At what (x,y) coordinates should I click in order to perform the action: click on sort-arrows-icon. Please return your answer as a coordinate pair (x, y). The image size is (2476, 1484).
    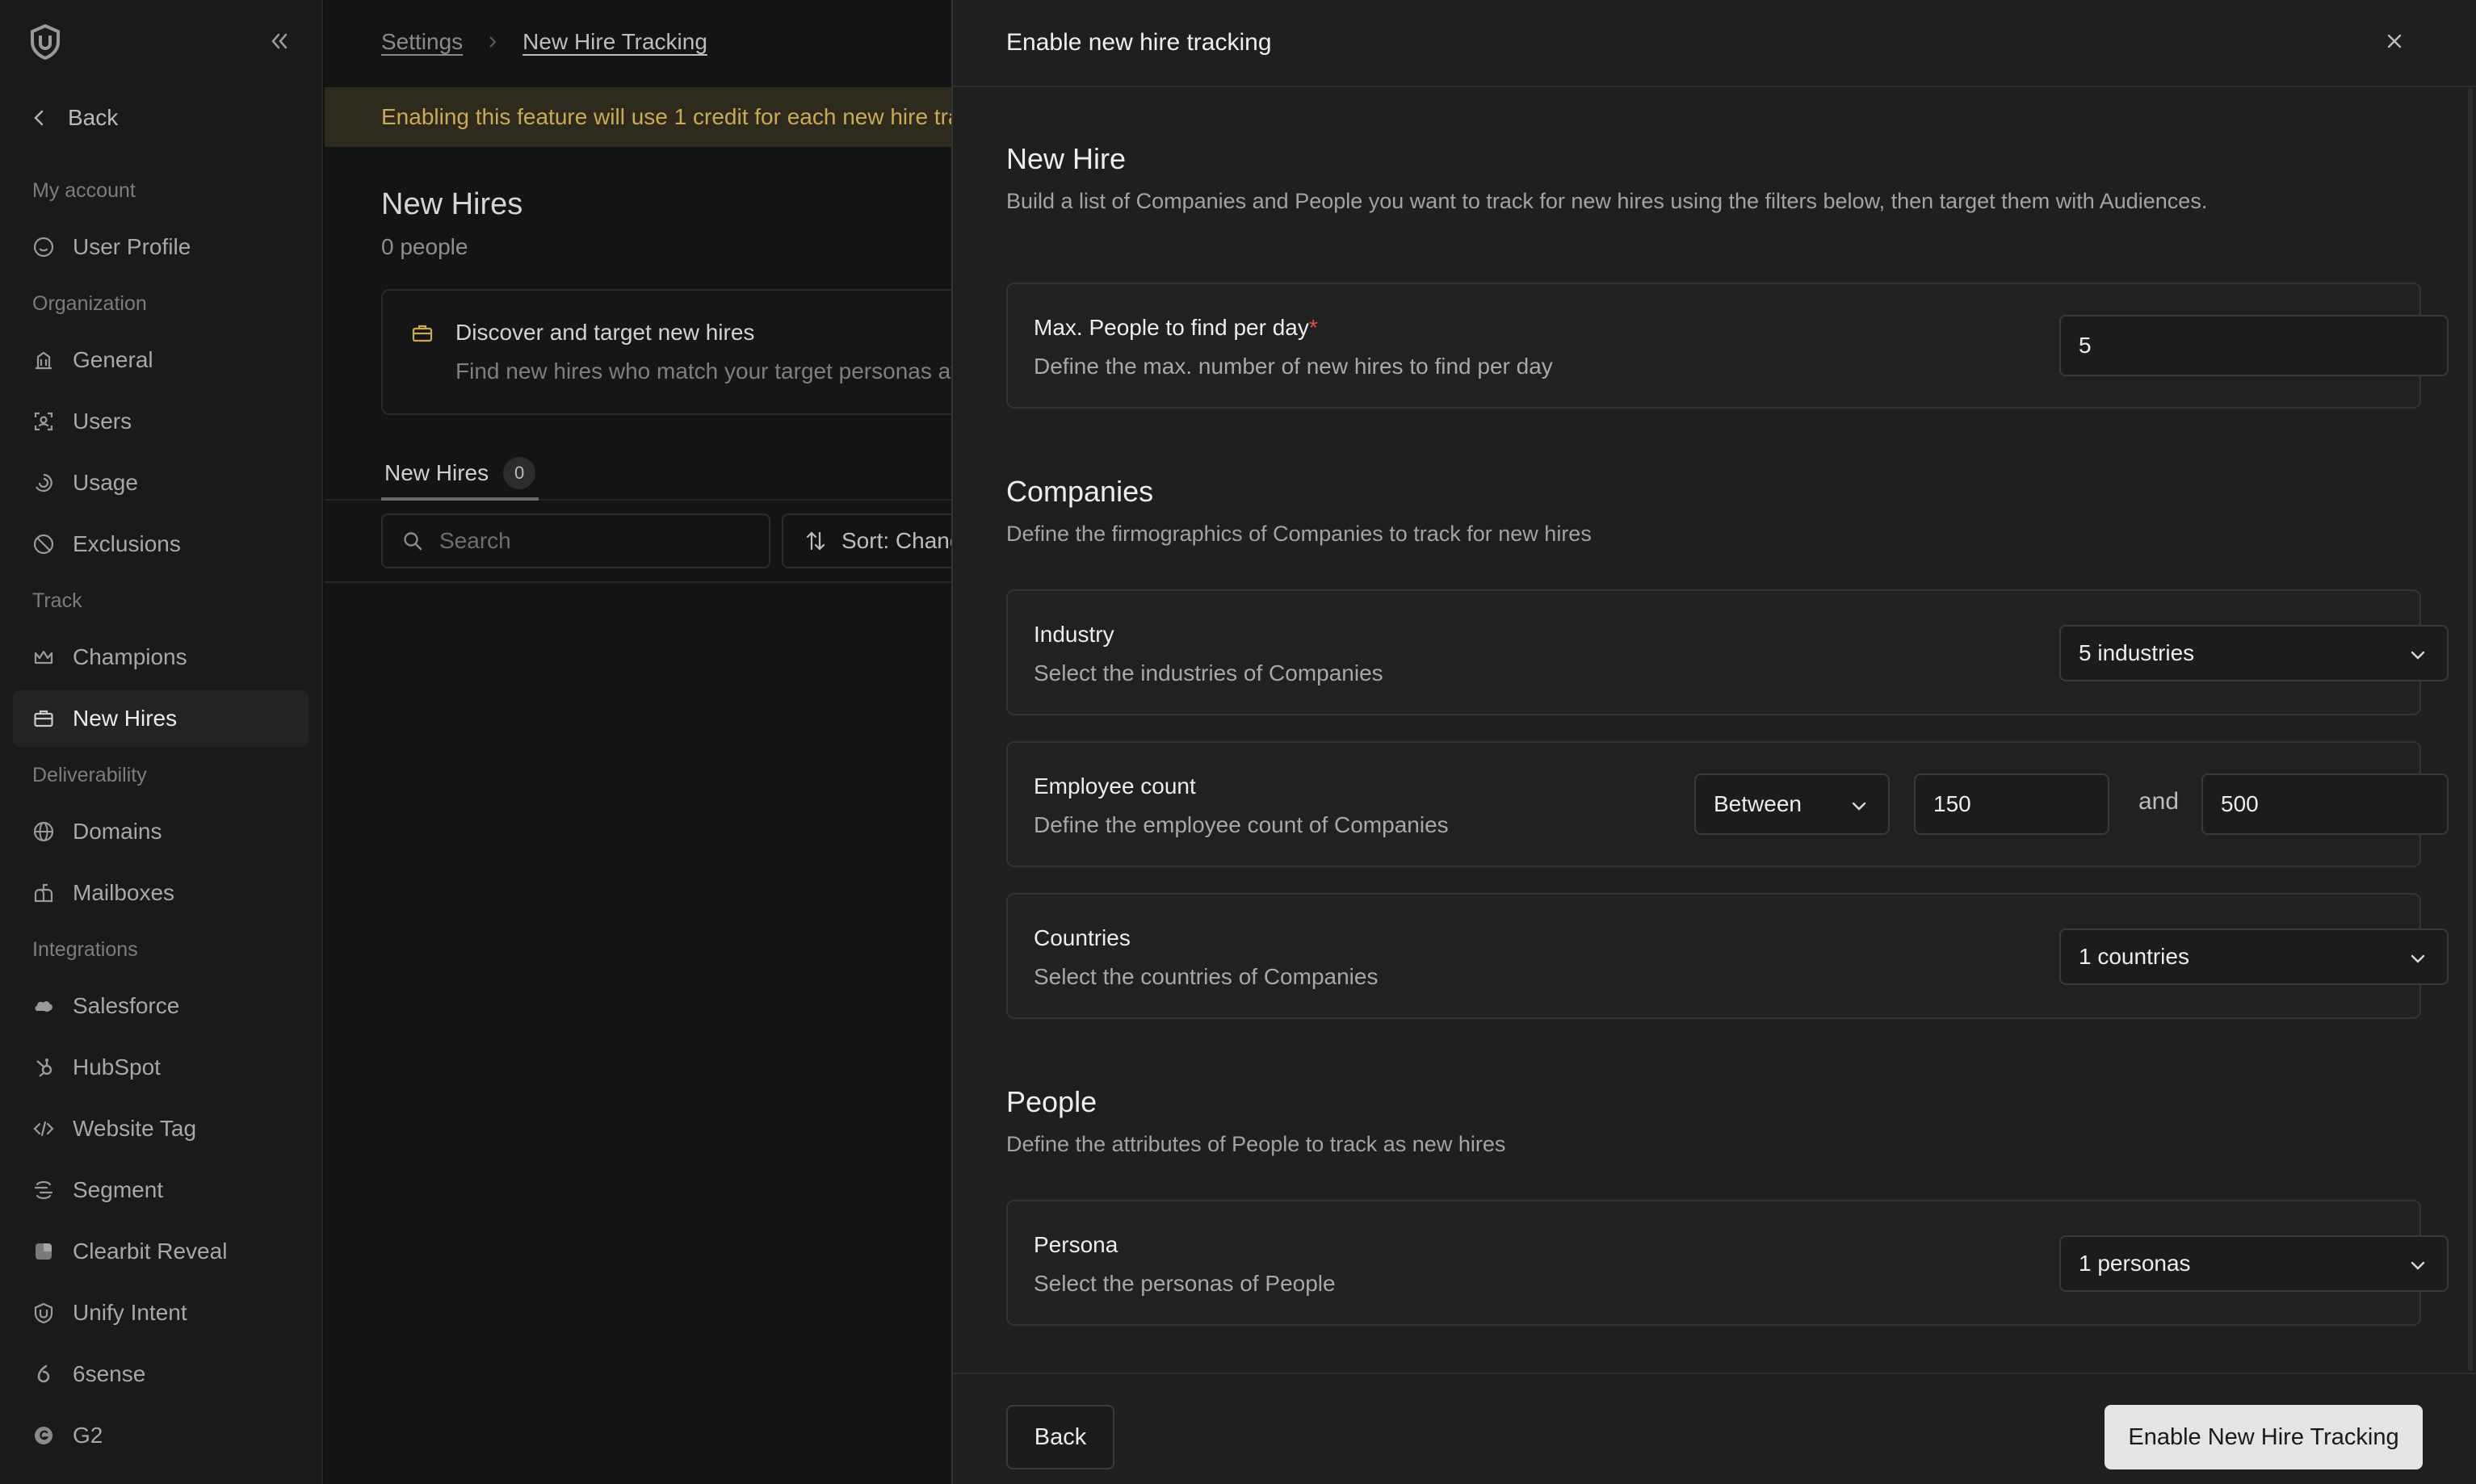
    Looking at the image, I should click on (815, 541).